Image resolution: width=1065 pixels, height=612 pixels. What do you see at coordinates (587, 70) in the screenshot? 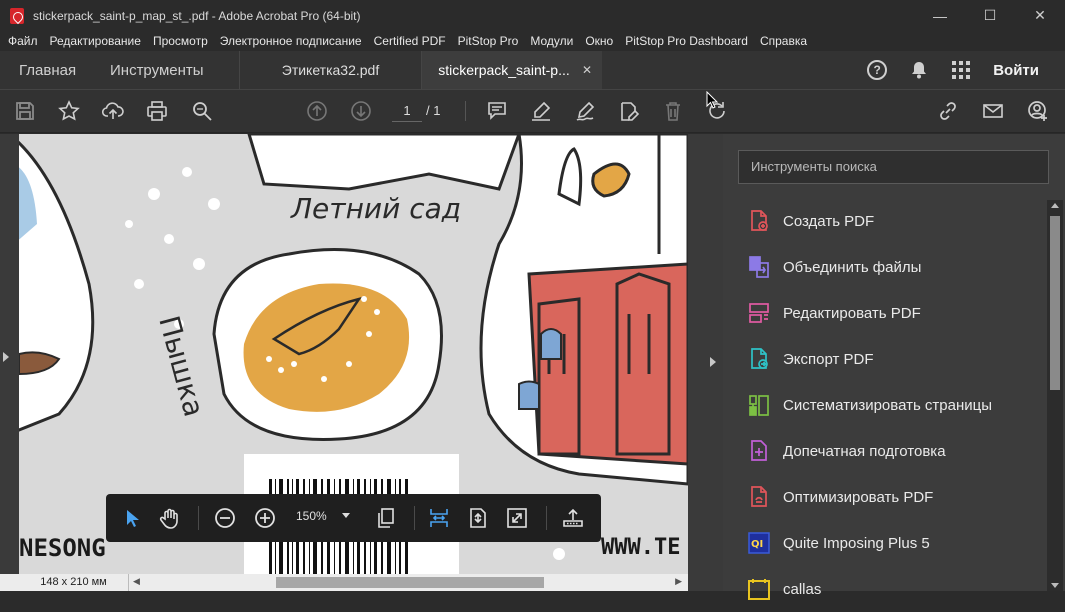
I see `close-tab-icon: ✕` at bounding box center [587, 70].